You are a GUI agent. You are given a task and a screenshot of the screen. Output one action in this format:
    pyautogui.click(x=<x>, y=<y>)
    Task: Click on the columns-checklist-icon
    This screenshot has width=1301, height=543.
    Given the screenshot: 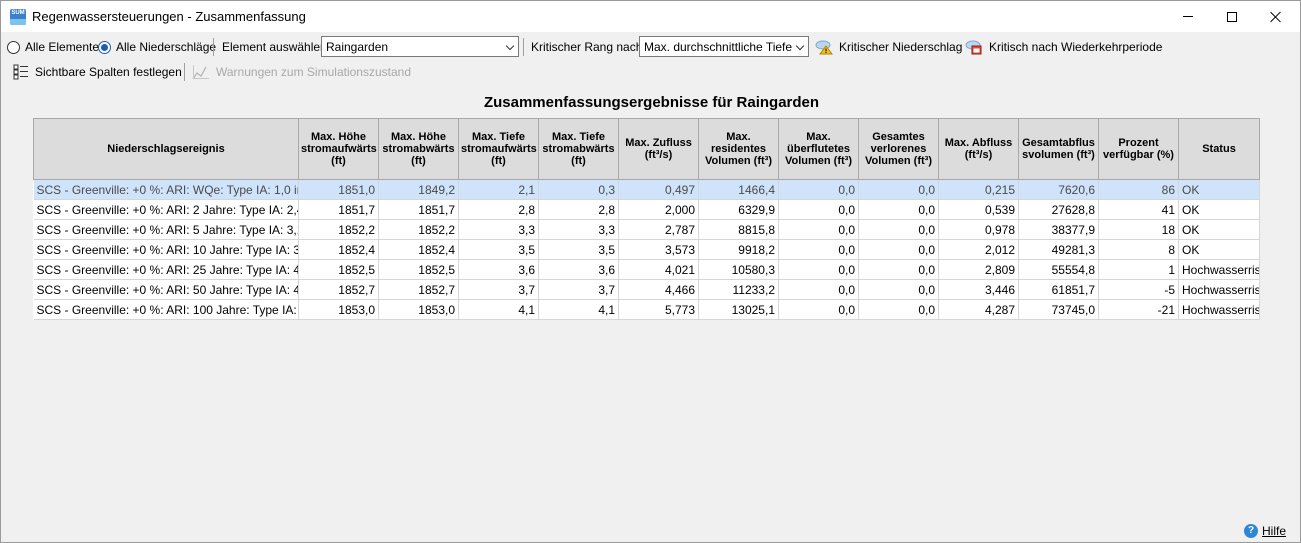 What is the action you would take?
    pyautogui.click(x=21, y=72)
    